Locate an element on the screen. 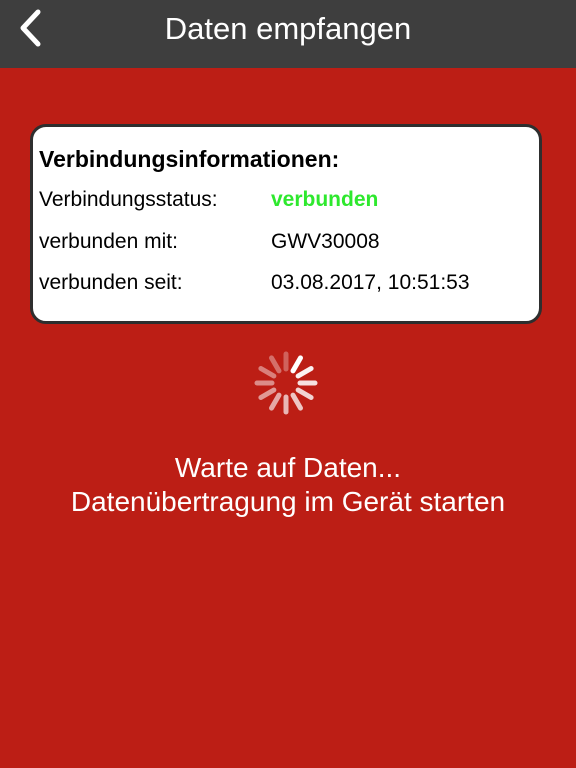  connected-since-value: 03.08.2017, 10:51:53 is located at coordinates (370, 282).